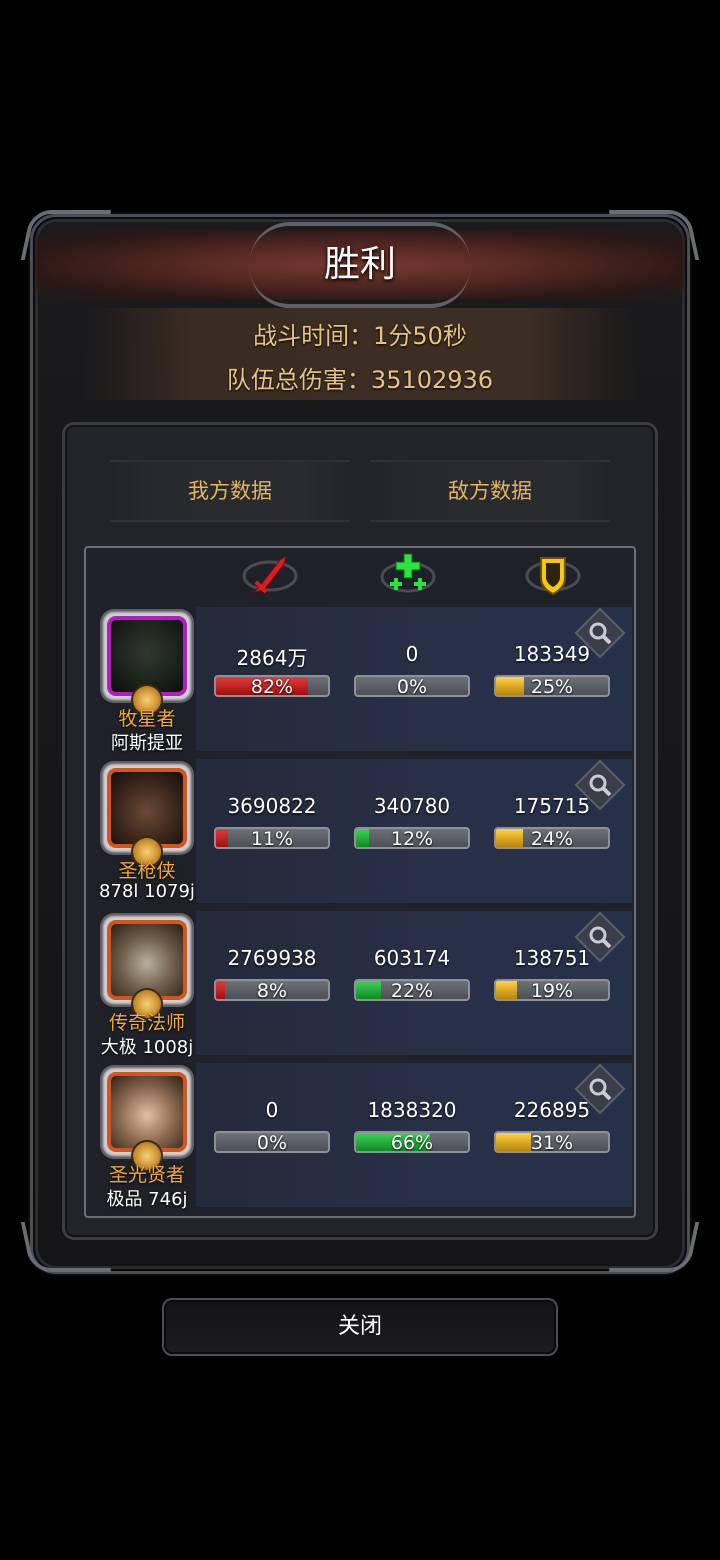  Describe the element at coordinates (272, 806) in the screenshot. I see `damage-value: 3690822` at that location.